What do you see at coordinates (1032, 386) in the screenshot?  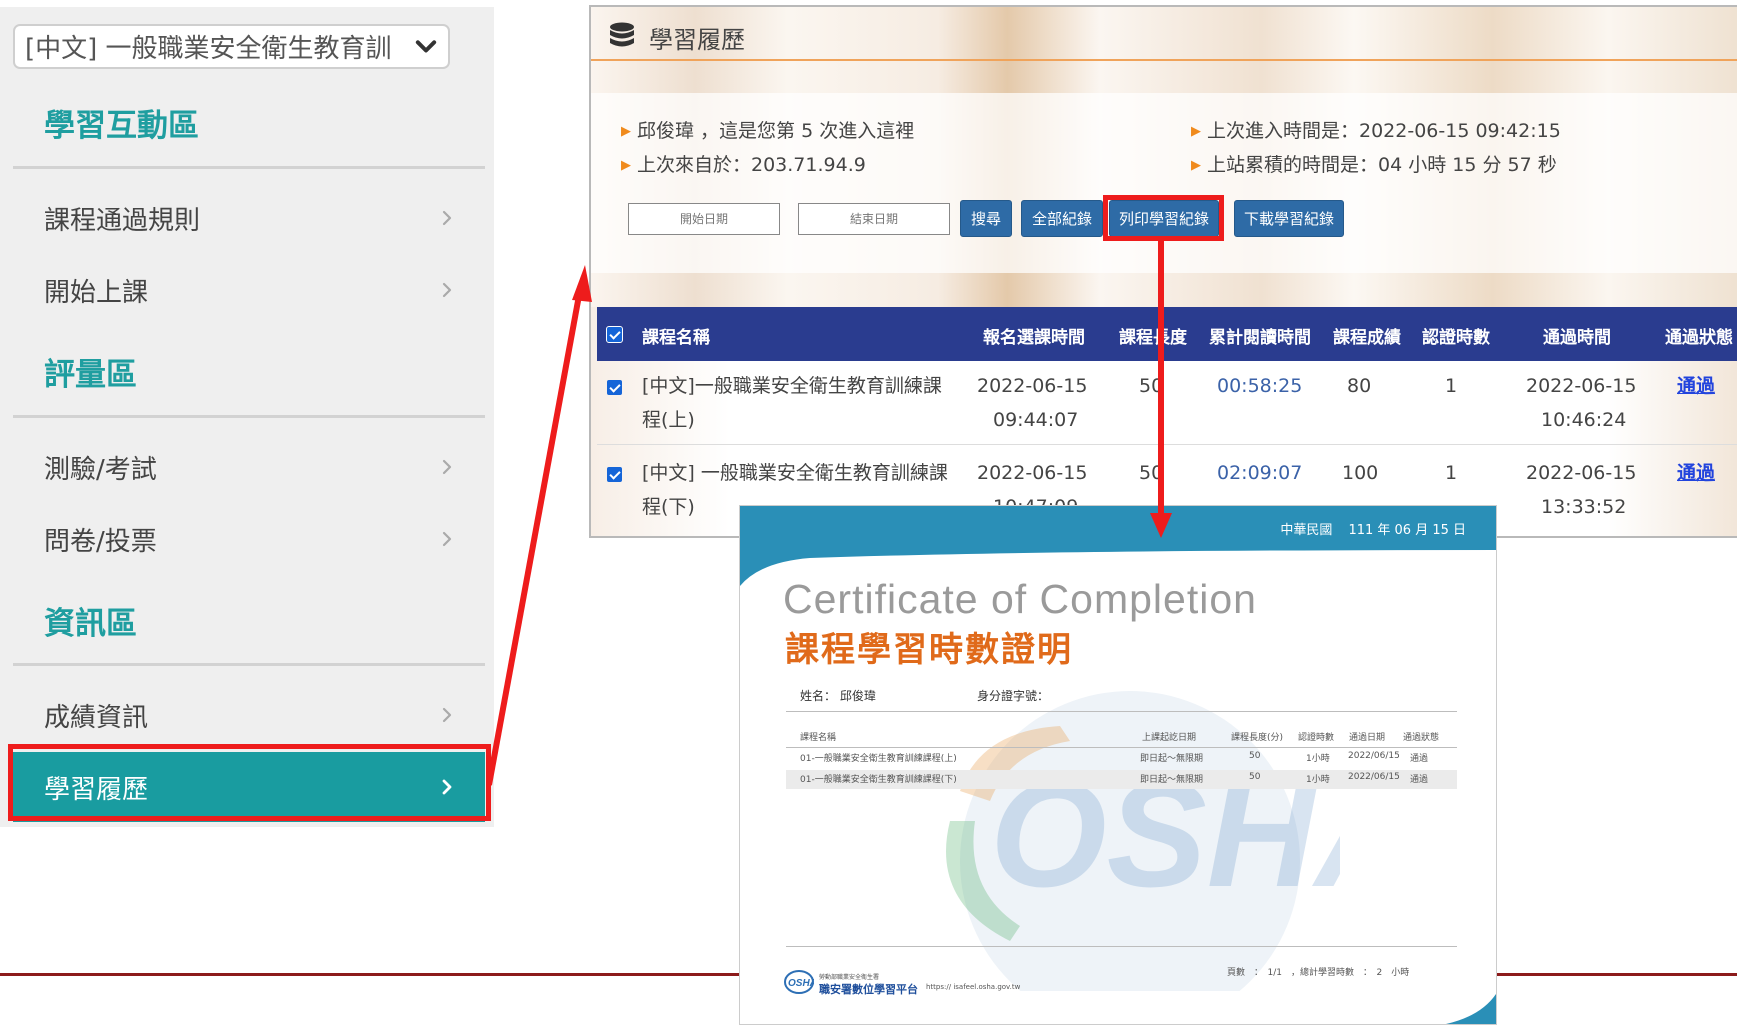 I see `enroll-date-cell: 2022-06-15` at bounding box center [1032, 386].